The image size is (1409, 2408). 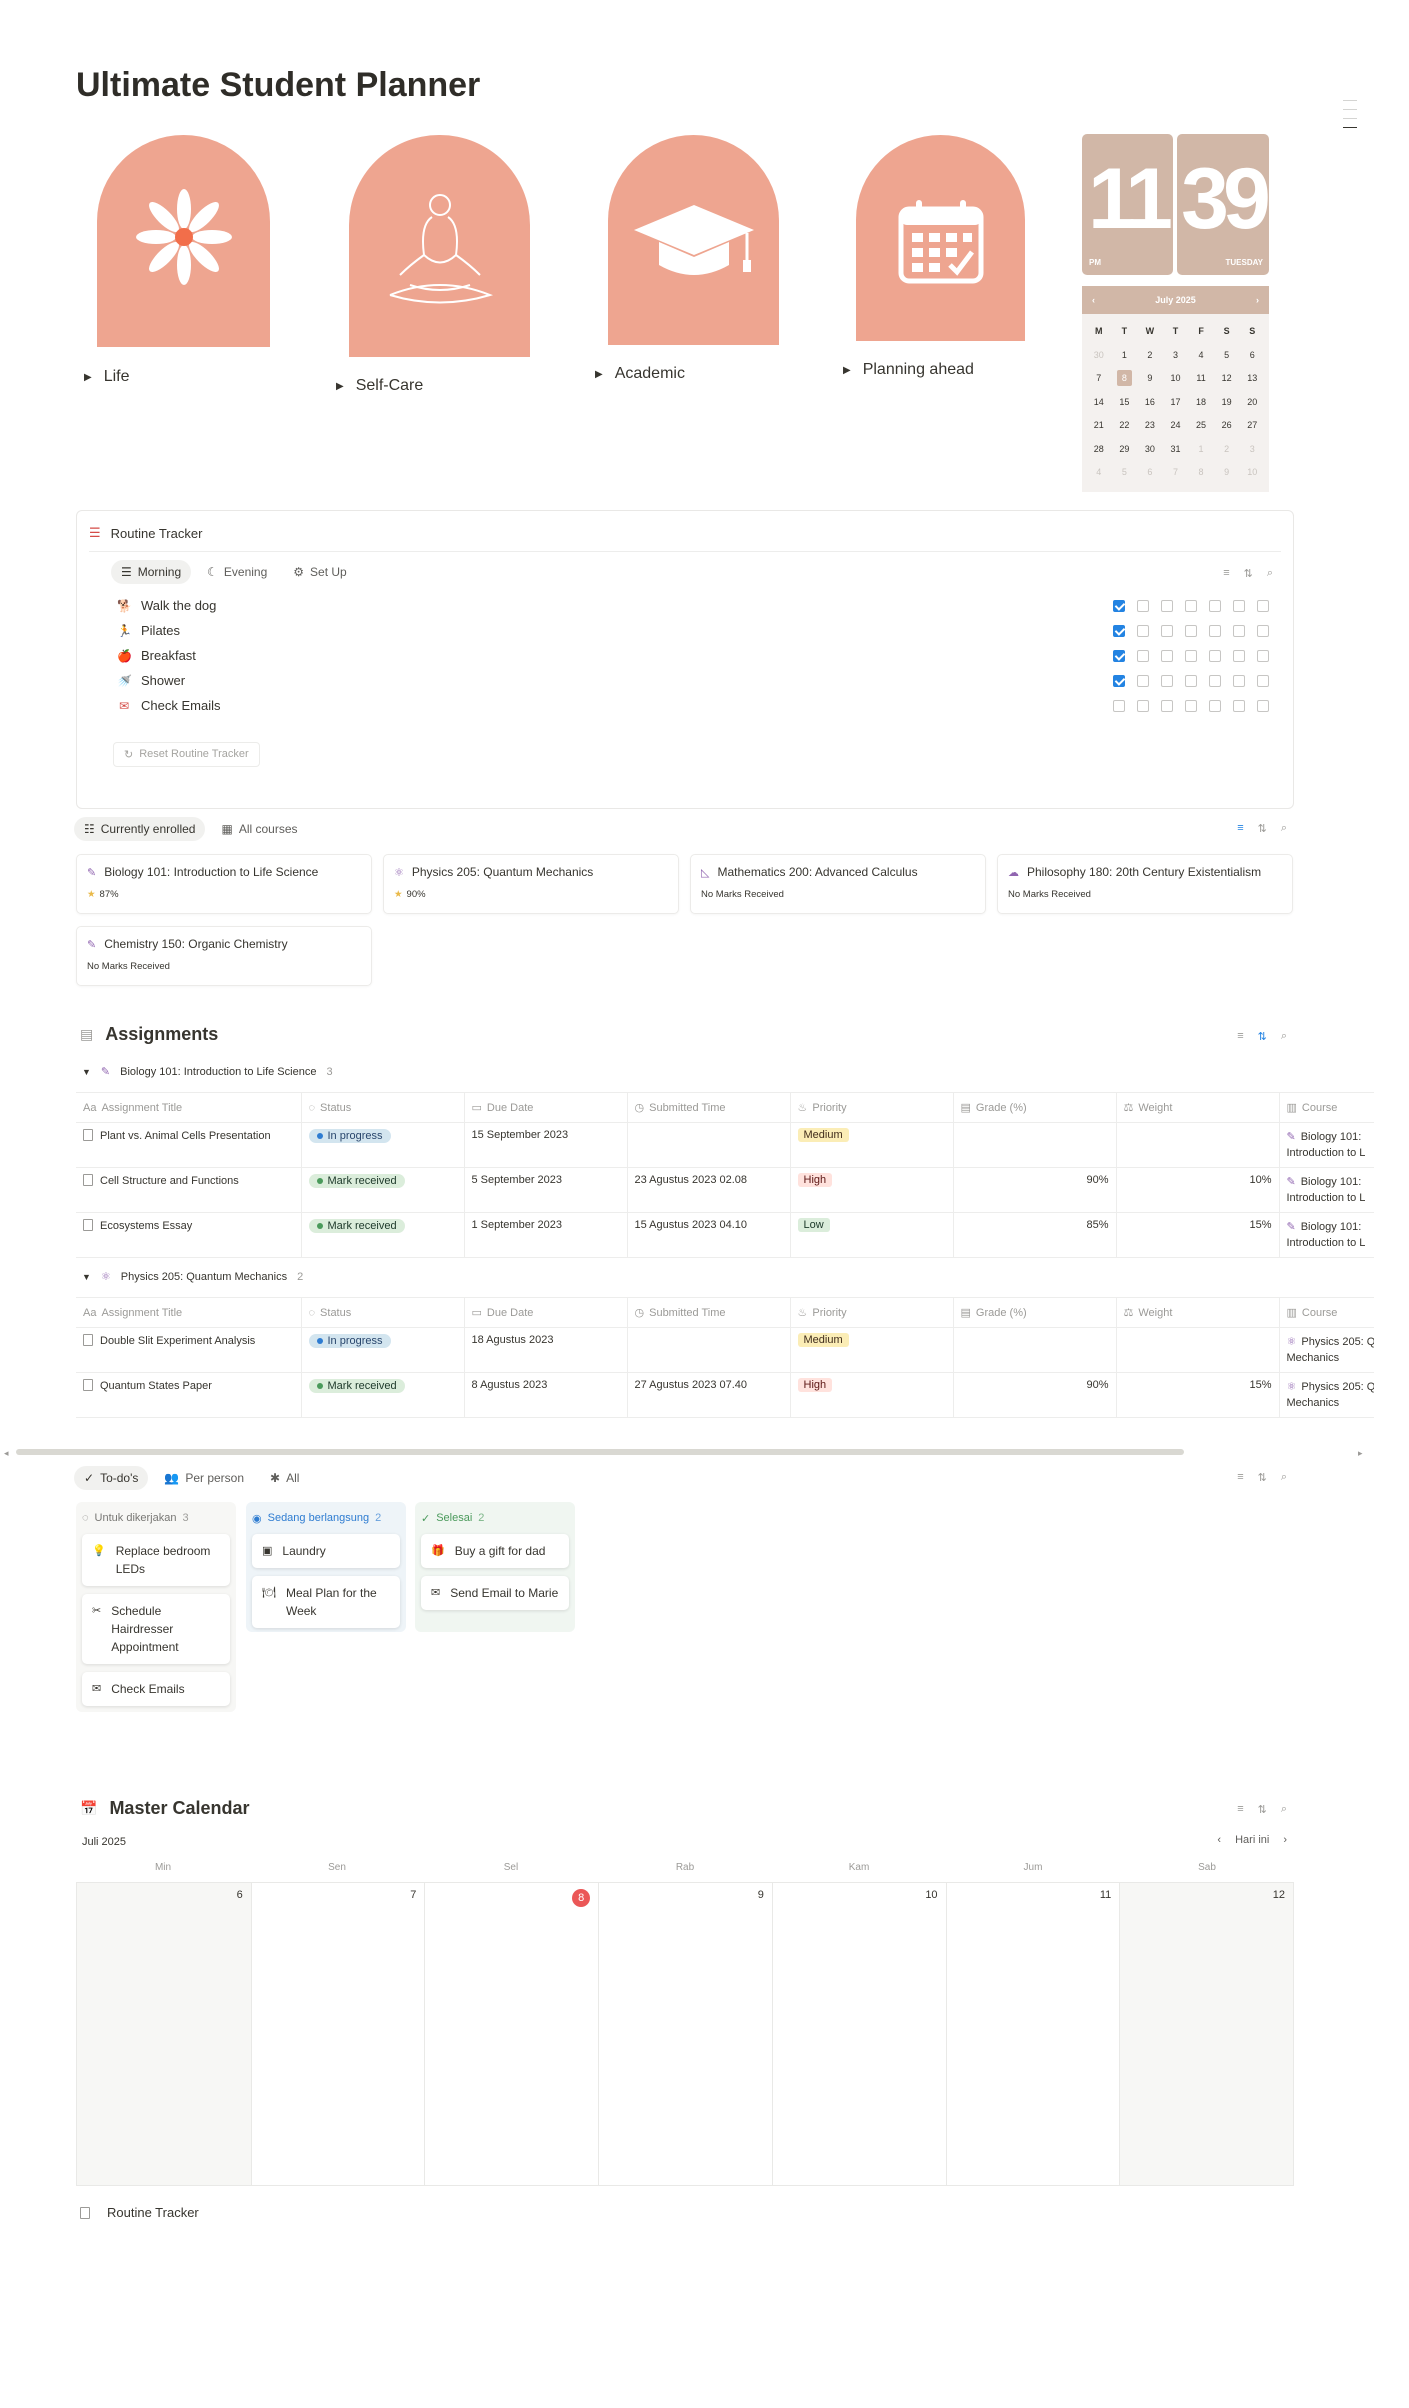 I want to click on tab-set-up: ⚙ Set Up, so click(x=319, y=572).